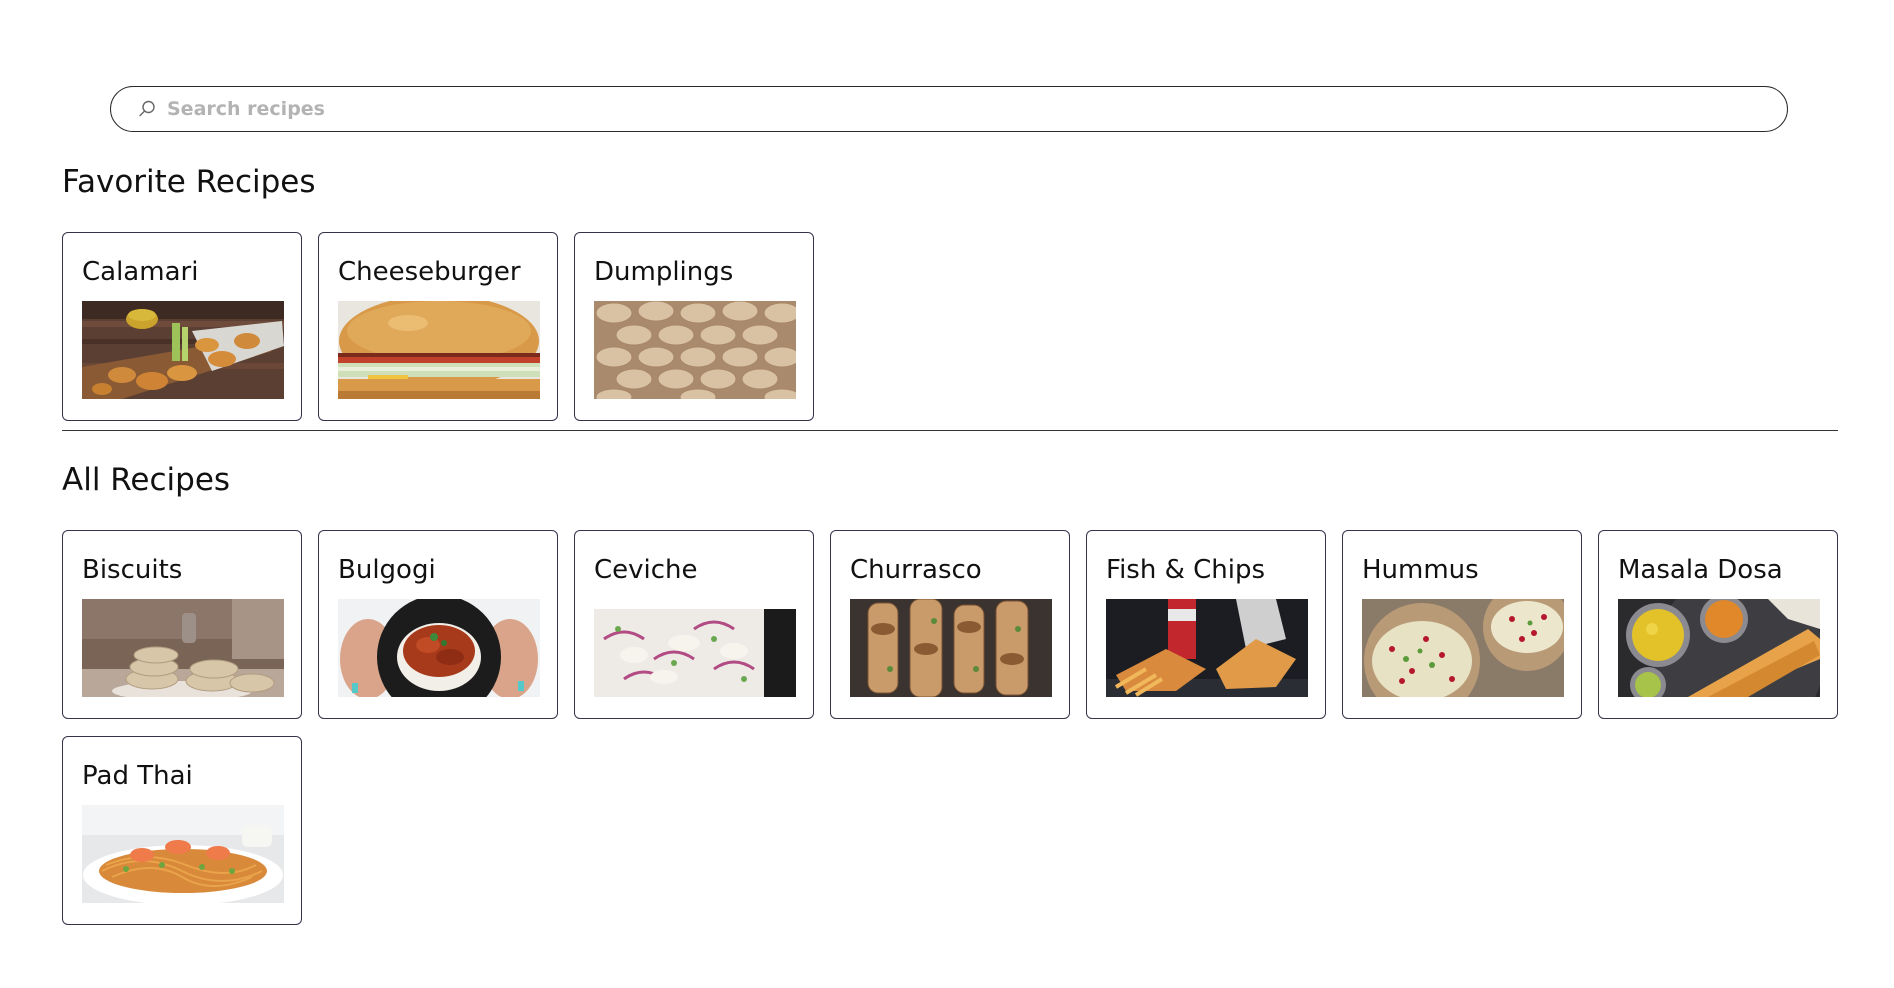 This screenshot has height=988, width=1894. Describe the element at coordinates (1463, 648) in the screenshot. I see `hummus-photo` at that location.